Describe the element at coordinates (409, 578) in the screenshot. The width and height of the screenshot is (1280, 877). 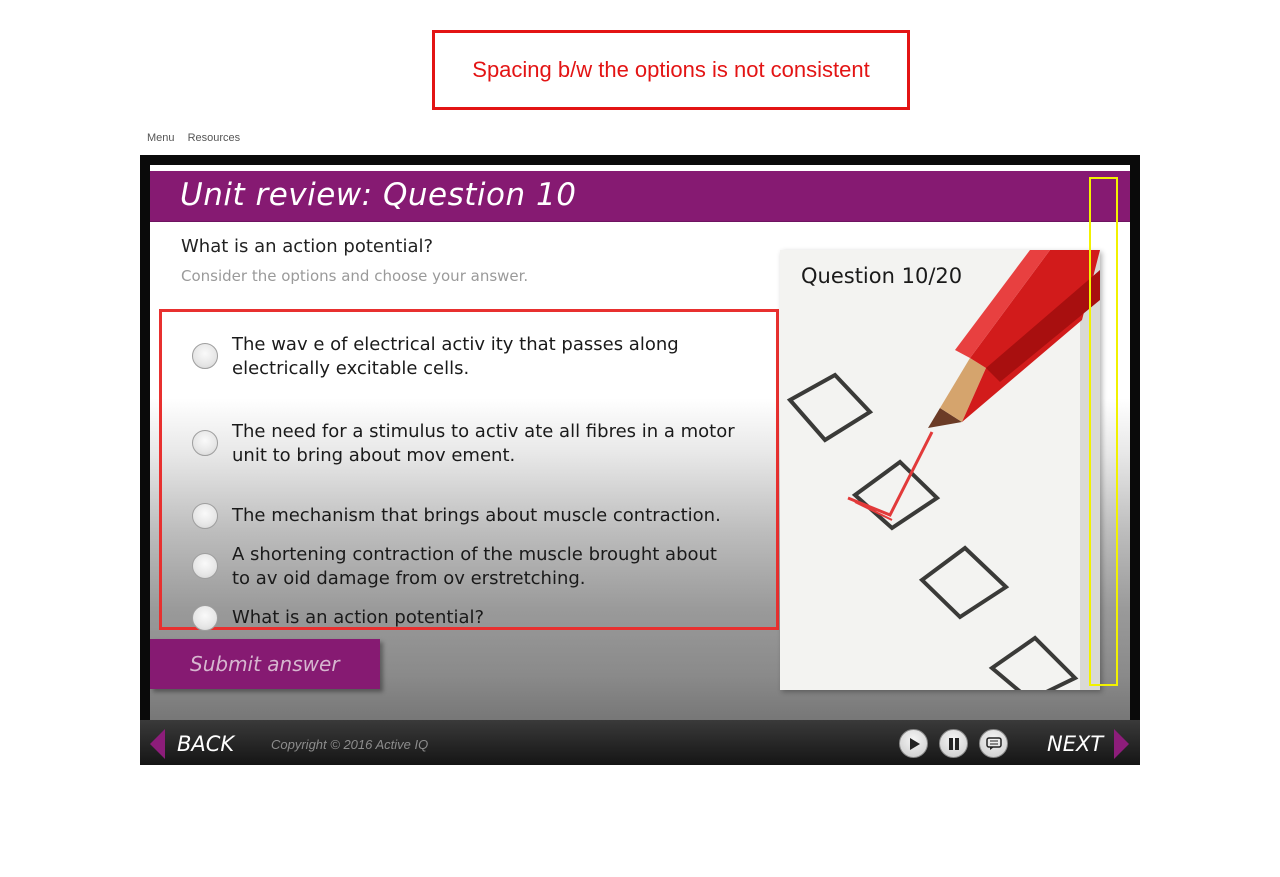
I see `option-line: to av oid damage from ov erstretching.` at that location.